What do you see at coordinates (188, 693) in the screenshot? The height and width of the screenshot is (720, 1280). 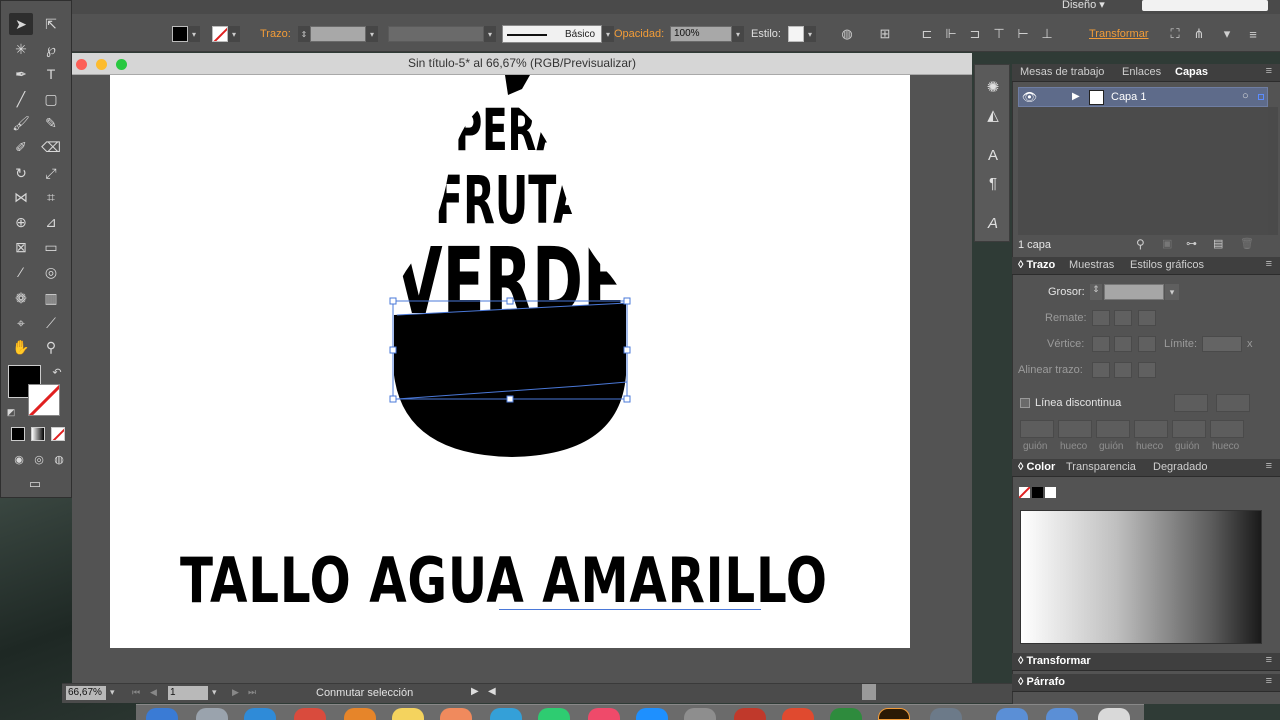 I see `artboard-number-field: 1` at bounding box center [188, 693].